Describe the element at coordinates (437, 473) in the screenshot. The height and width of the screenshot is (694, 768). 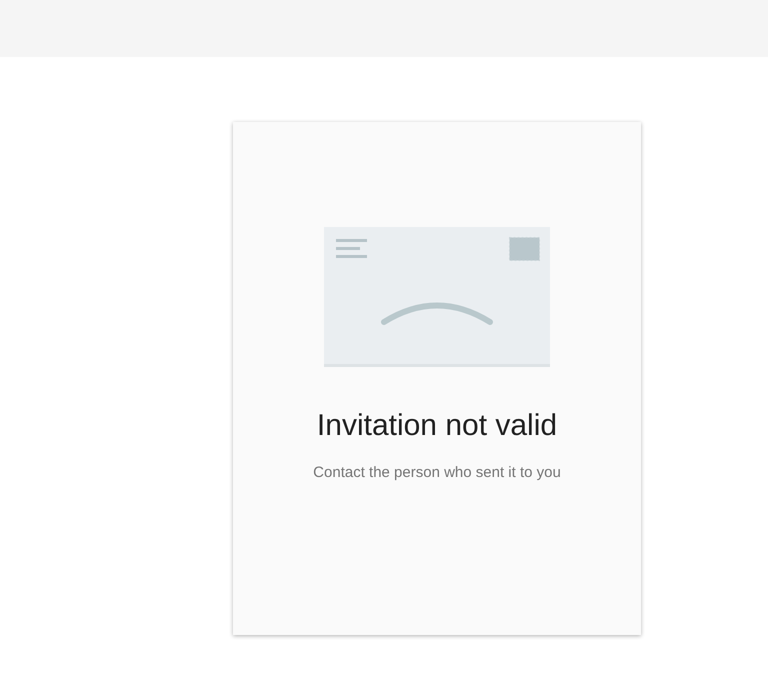
I see `error-message: Contact the person who sent it to you` at that location.